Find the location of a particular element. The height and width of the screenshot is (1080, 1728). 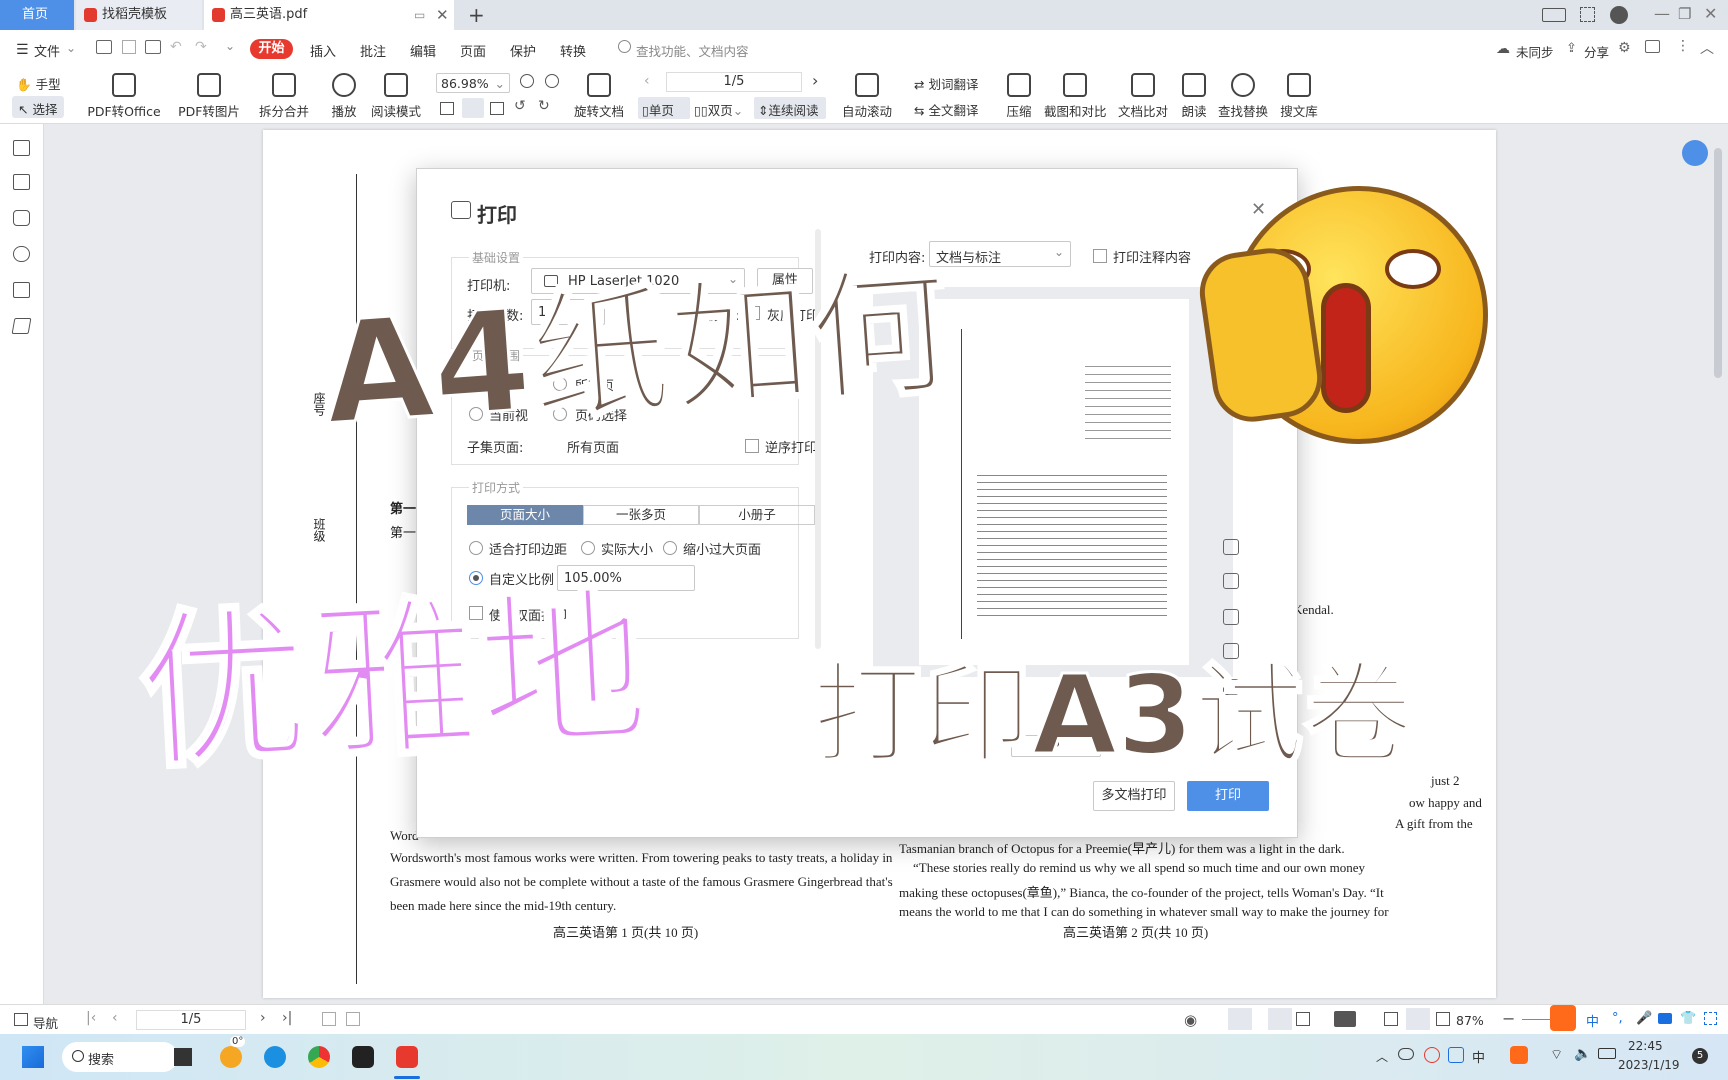

screenshot-compare-button: 截图和对比 is located at coordinates (1075, 94).